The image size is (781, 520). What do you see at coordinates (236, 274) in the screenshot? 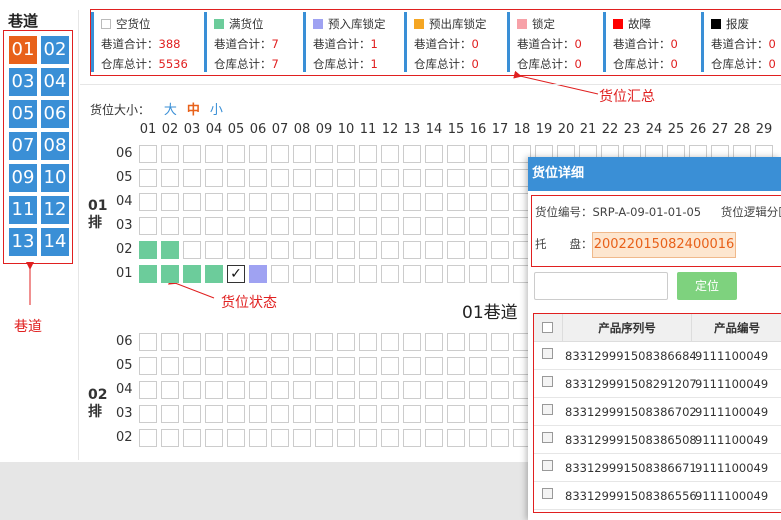
I see `slot-selected: ✓` at bounding box center [236, 274].